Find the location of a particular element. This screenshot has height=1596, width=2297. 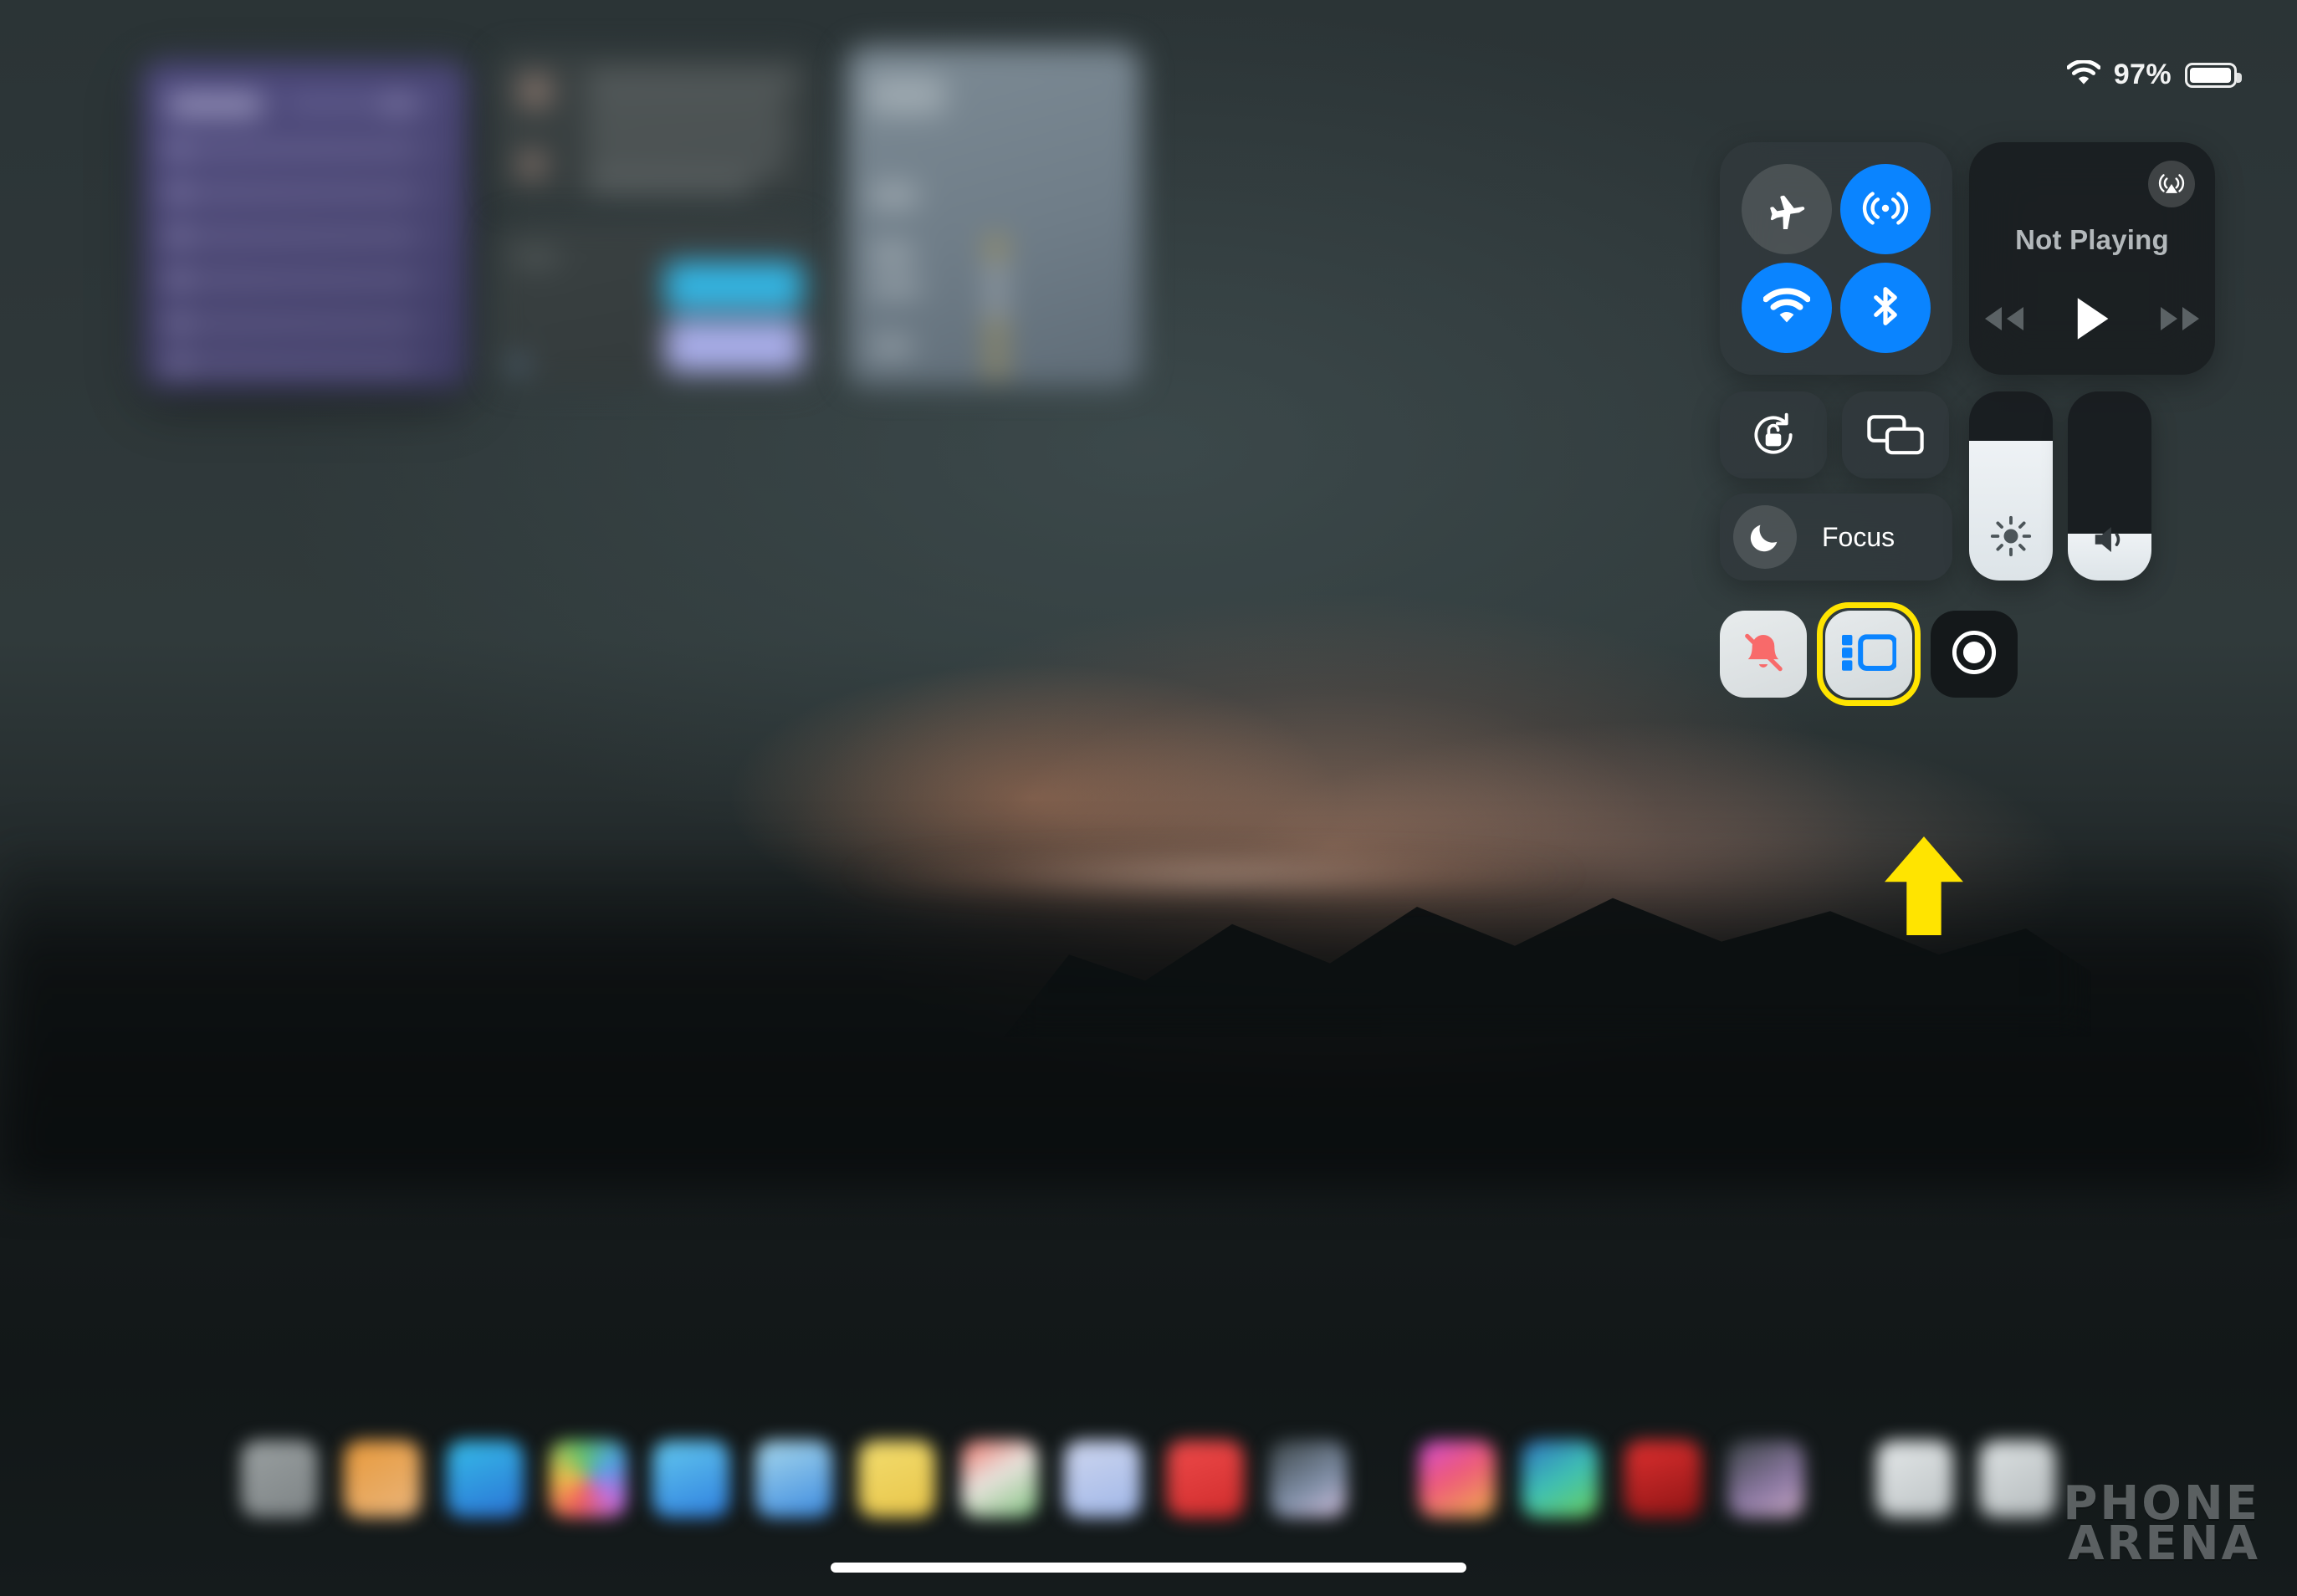

screen-record-toggle is located at coordinates (1974, 655).